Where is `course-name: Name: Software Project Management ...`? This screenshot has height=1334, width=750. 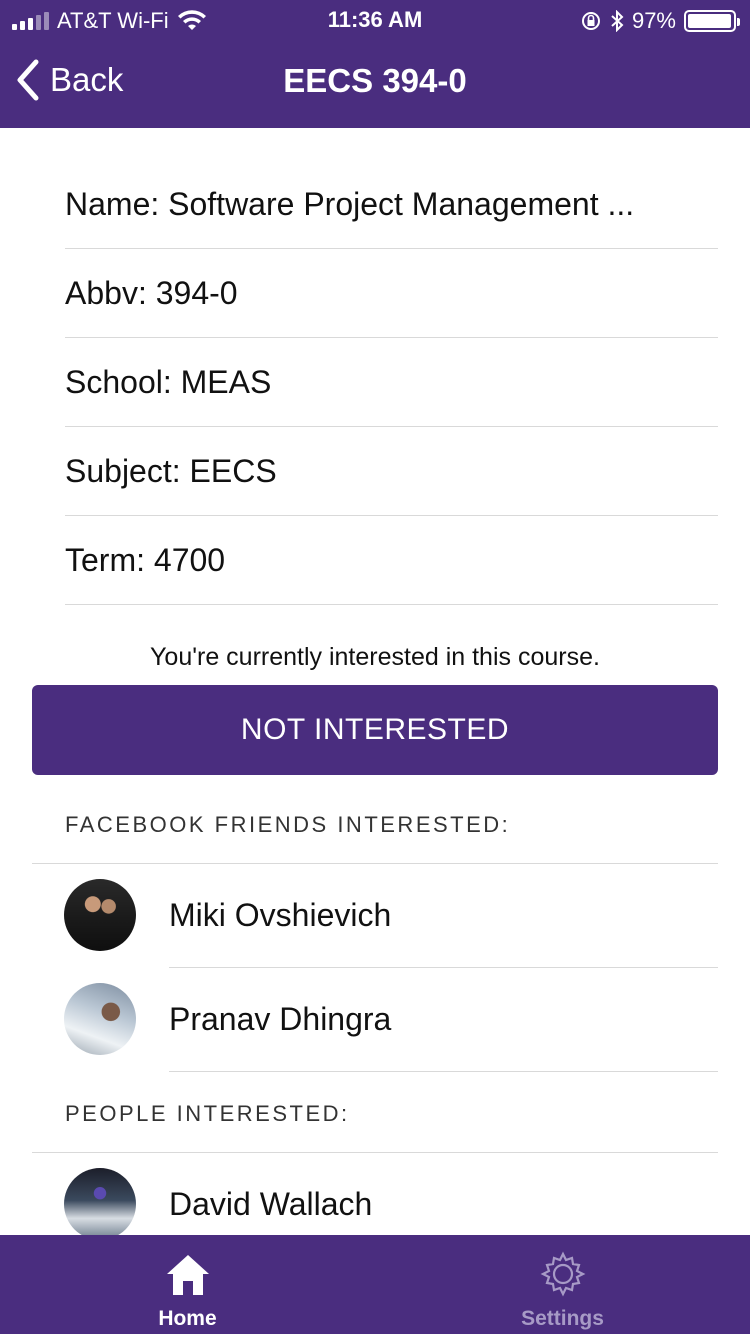
course-name: Name: Software Project Management ... is located at coordinates (350, 203).